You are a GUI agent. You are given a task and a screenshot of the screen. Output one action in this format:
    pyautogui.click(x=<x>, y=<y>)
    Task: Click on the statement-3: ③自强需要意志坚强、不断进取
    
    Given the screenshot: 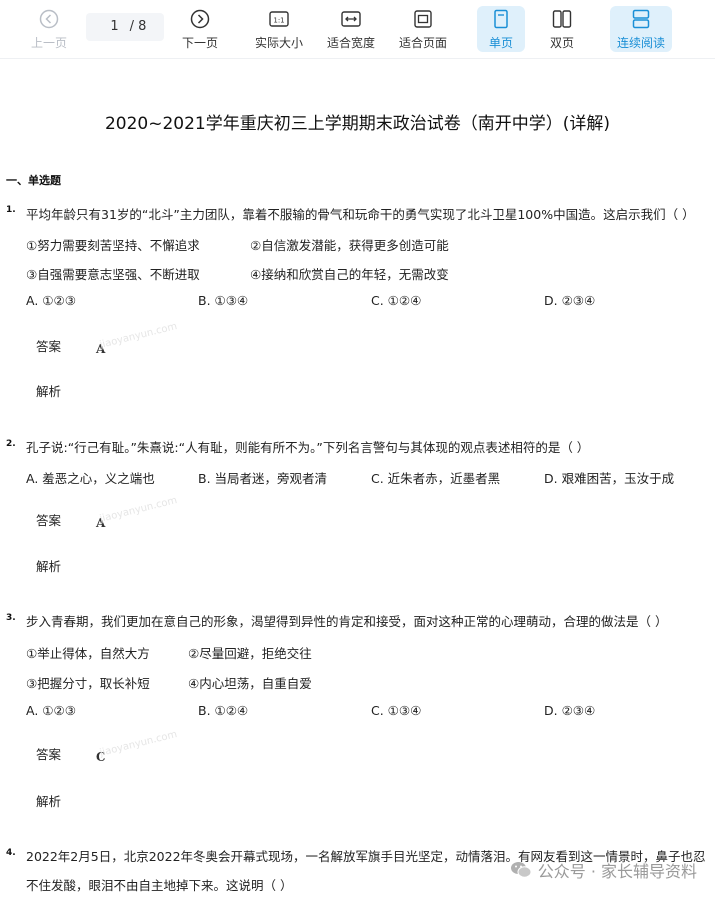 What is the action you would take?
    pyautogui.click(x=113, y=274)
    